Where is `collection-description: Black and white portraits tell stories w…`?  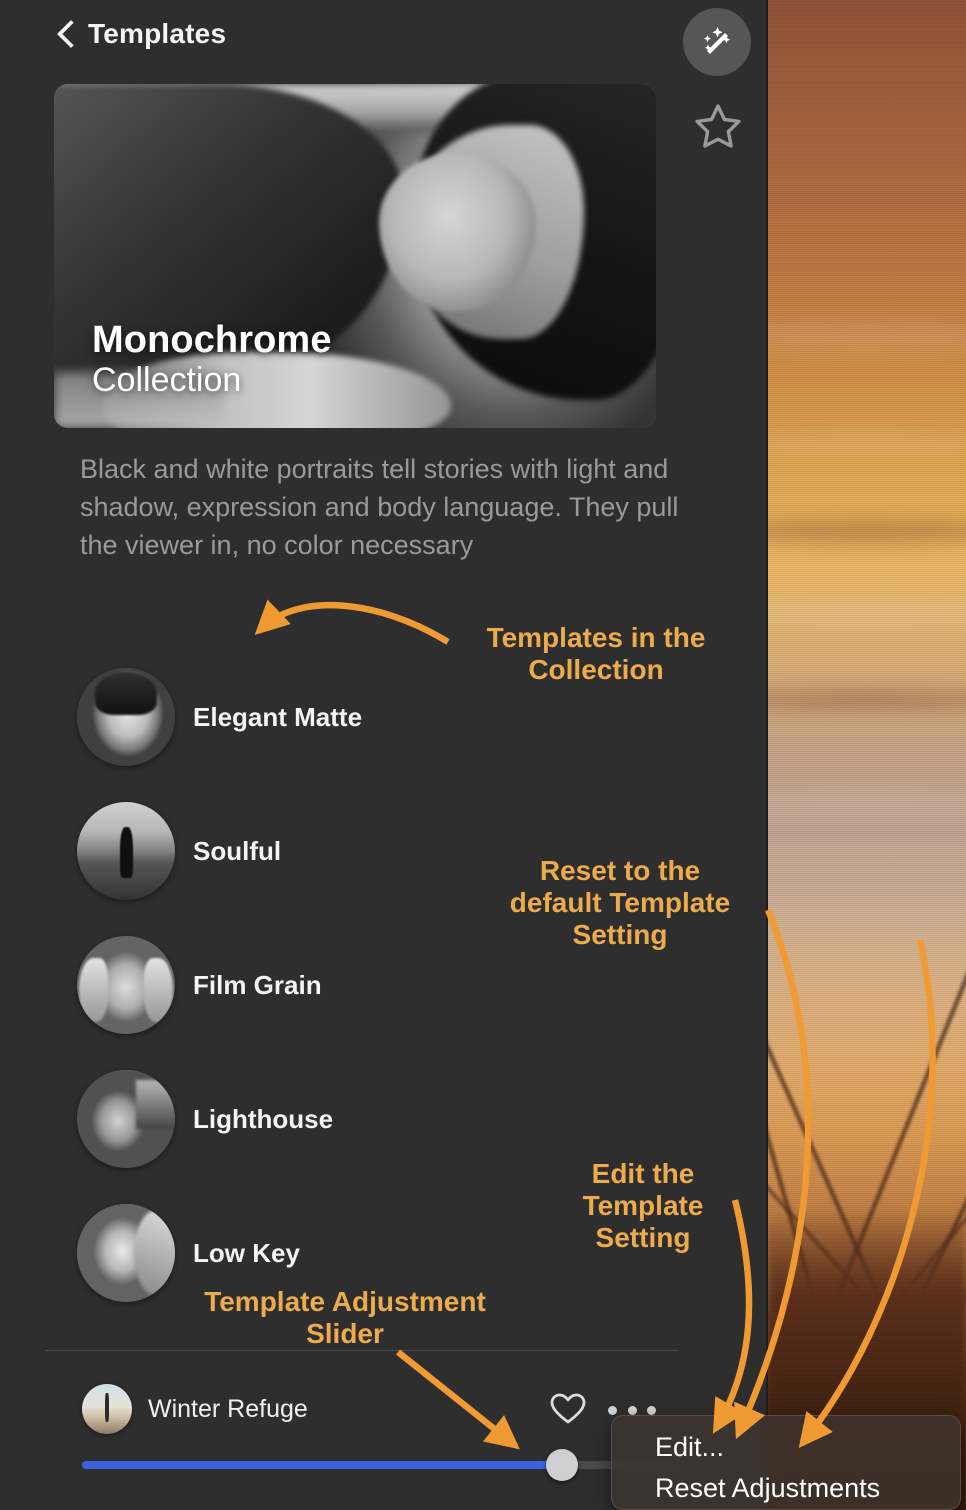
collection-description: Black and white portraits tell stories w… is located at coordinates (379, 507).